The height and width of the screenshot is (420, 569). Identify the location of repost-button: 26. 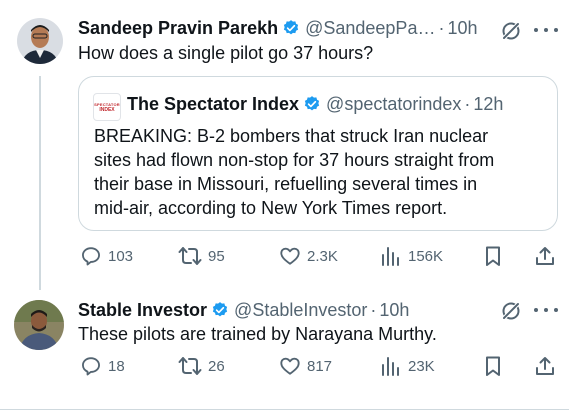
(201, 366).